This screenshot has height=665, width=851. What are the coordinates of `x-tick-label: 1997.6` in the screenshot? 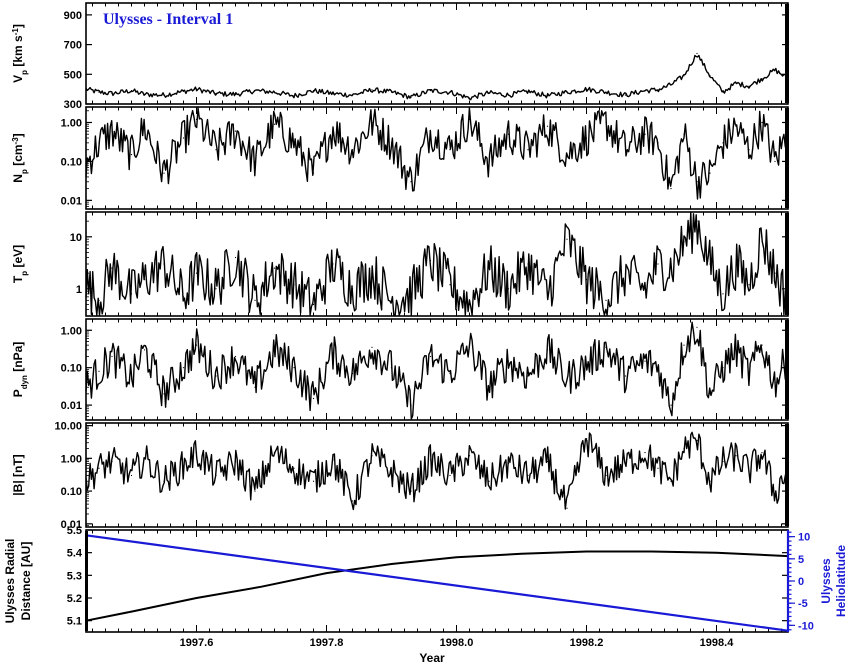 It's located at (197, 643).